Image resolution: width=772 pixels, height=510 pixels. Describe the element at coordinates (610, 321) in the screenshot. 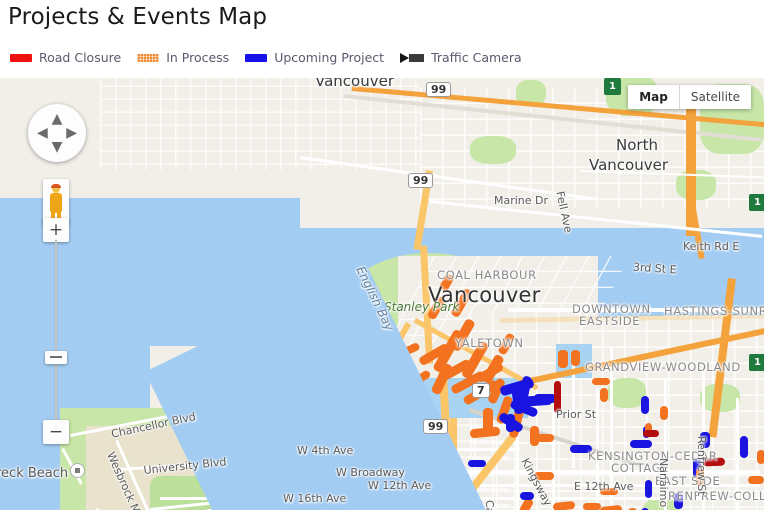

I see `map-label-neighbourhood: EASTSIDE` at that location.